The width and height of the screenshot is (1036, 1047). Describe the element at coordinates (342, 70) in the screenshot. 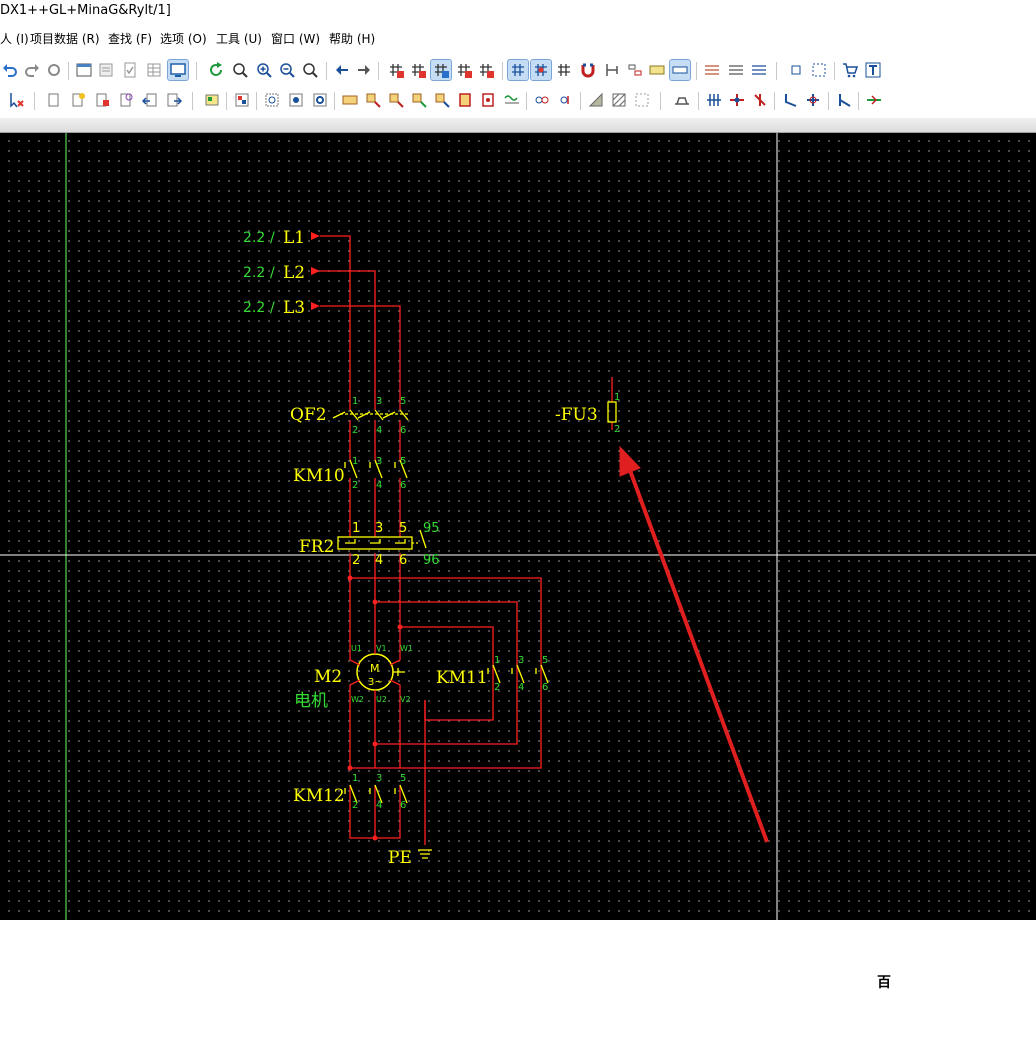

I see `back-icon` at that location.